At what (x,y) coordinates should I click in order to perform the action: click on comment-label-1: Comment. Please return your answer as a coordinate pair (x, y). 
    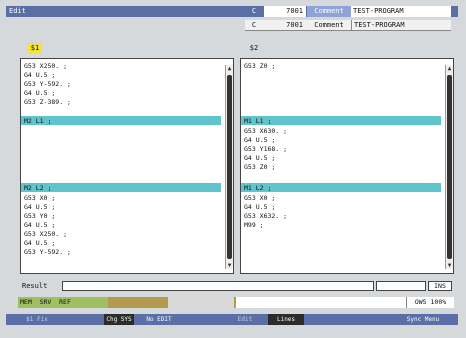
    Looking at the image, I should click on (329, 11).